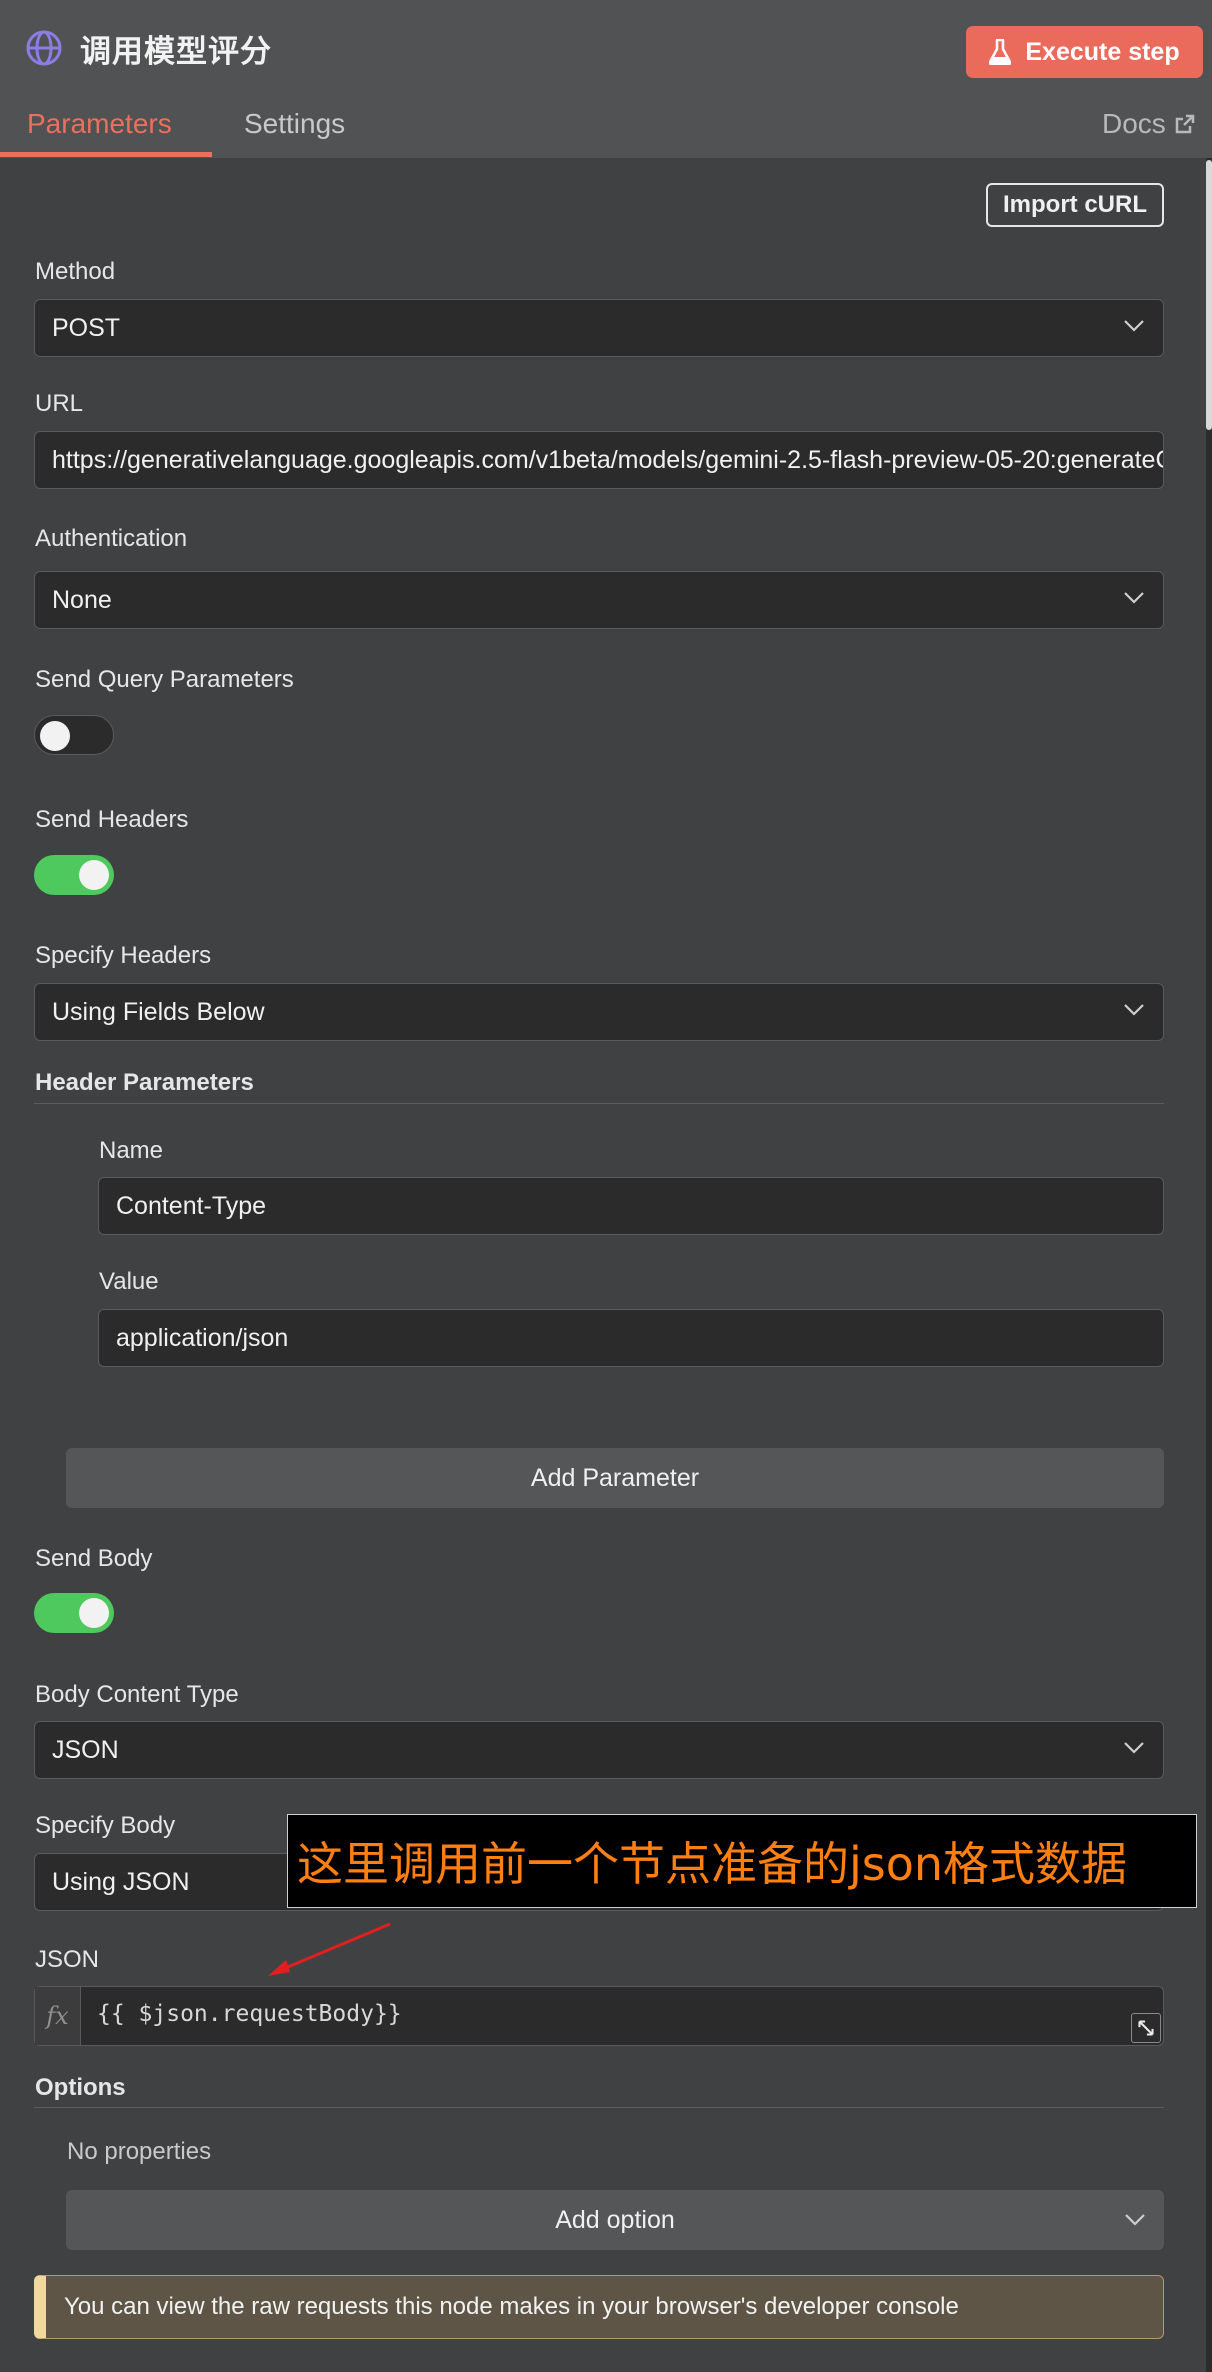 This screenshot has height=2372, width=1212. I want to click on send-headers-toggle, so click(74, 875).